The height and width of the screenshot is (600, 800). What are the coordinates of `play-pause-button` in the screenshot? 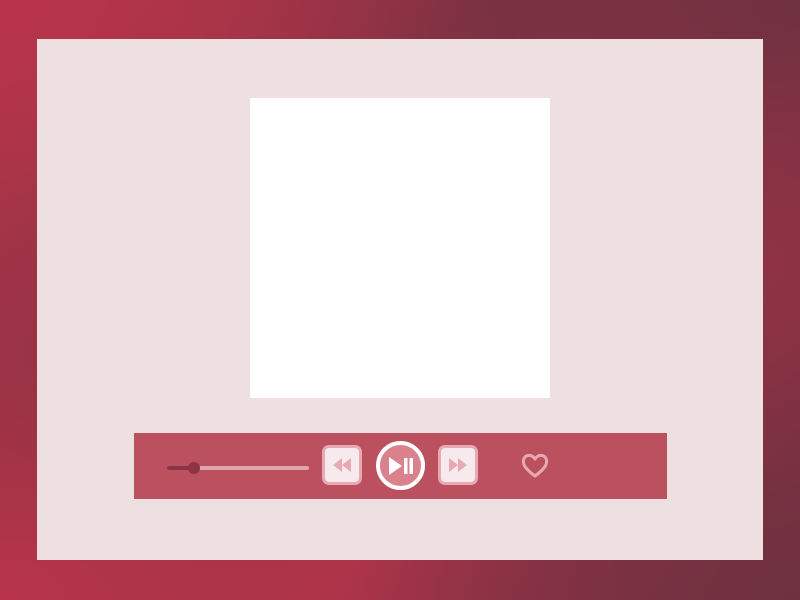 It's located at (400, 465).